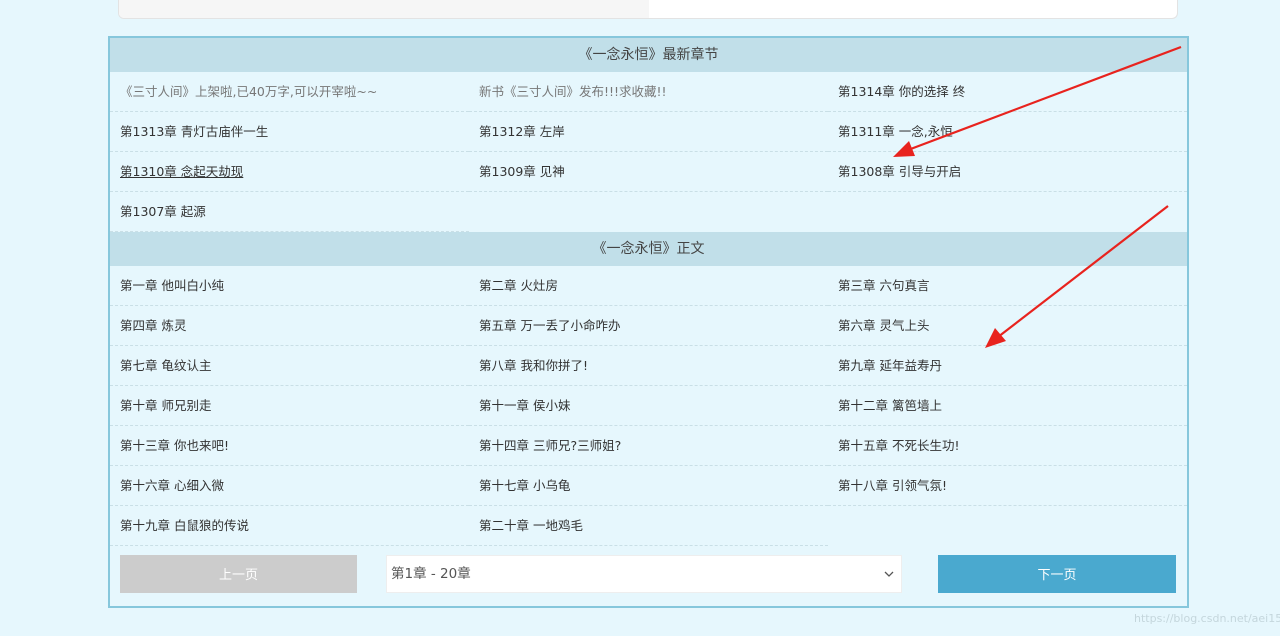  I want to click on chapter-range-select: 第1章 - 20章, so click(644, 574).